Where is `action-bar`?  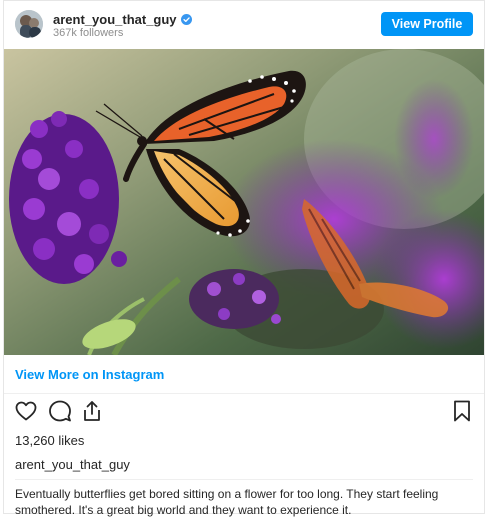 action-bar is located at coordinates (244, 413).